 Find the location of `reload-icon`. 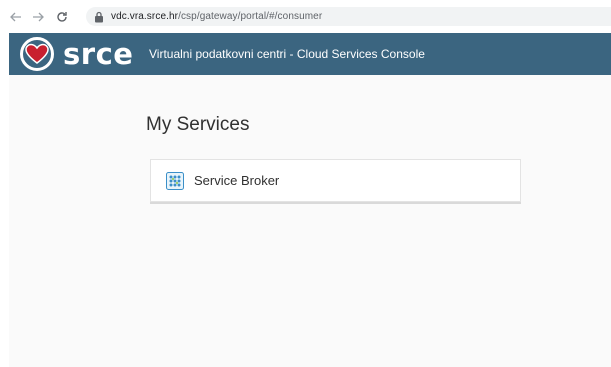

reload-icon is located at coordinates (62, 17).